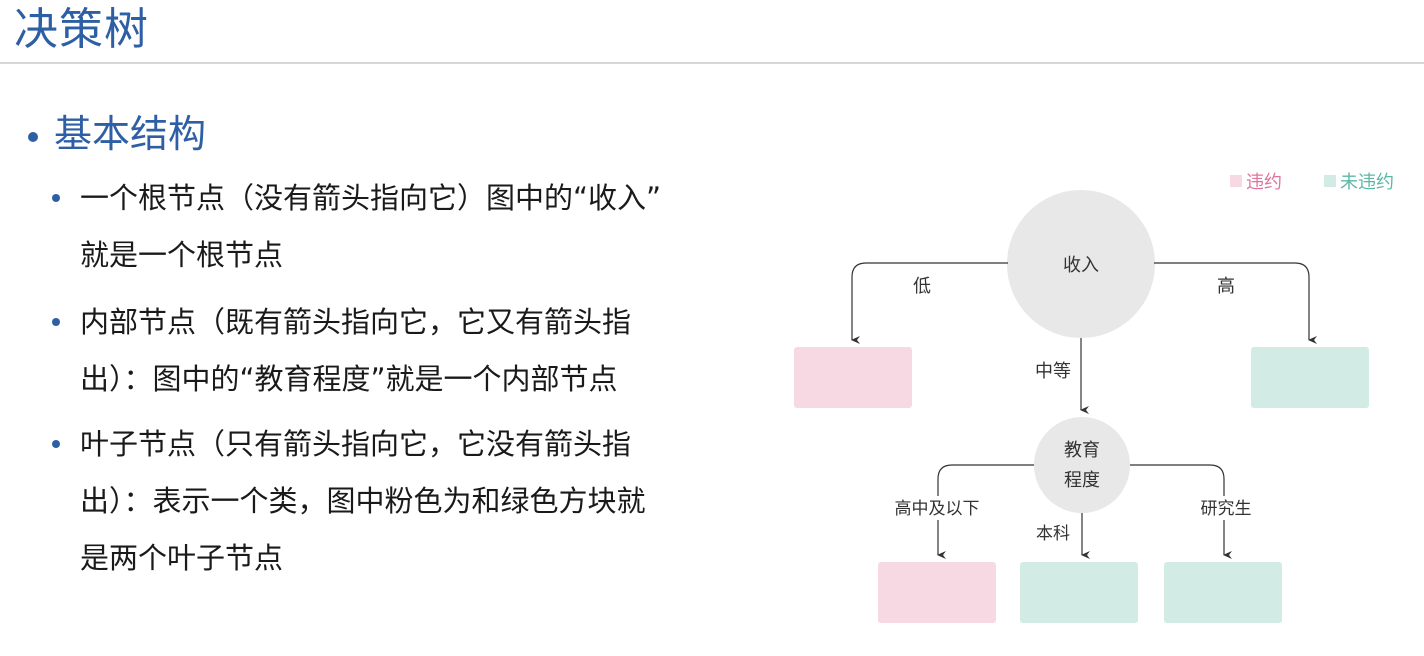  Describe the element at coordinates (1082, 465) in the screenshot. I see `internal-node` at that location.